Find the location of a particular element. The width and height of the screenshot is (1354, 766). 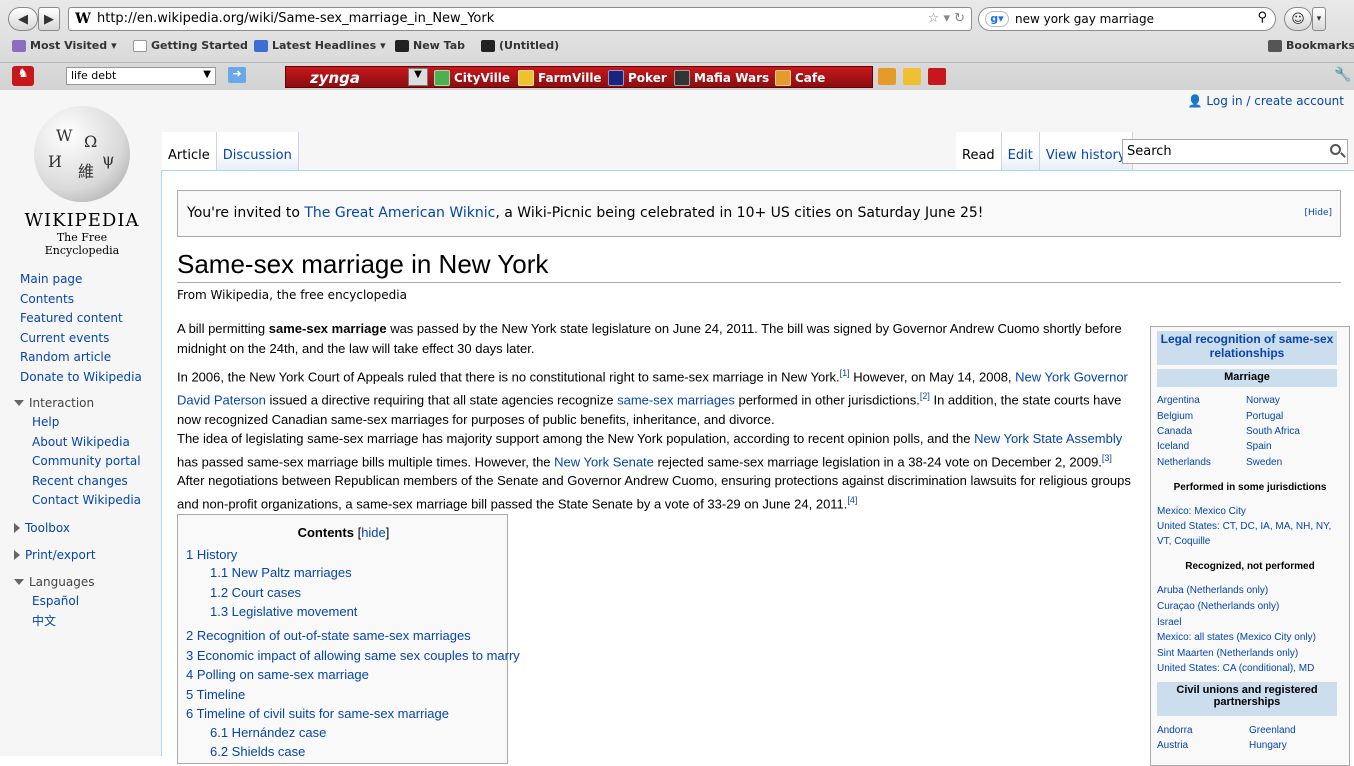

wrench-icon: 🔧 is located at coordinates (1342, 75).